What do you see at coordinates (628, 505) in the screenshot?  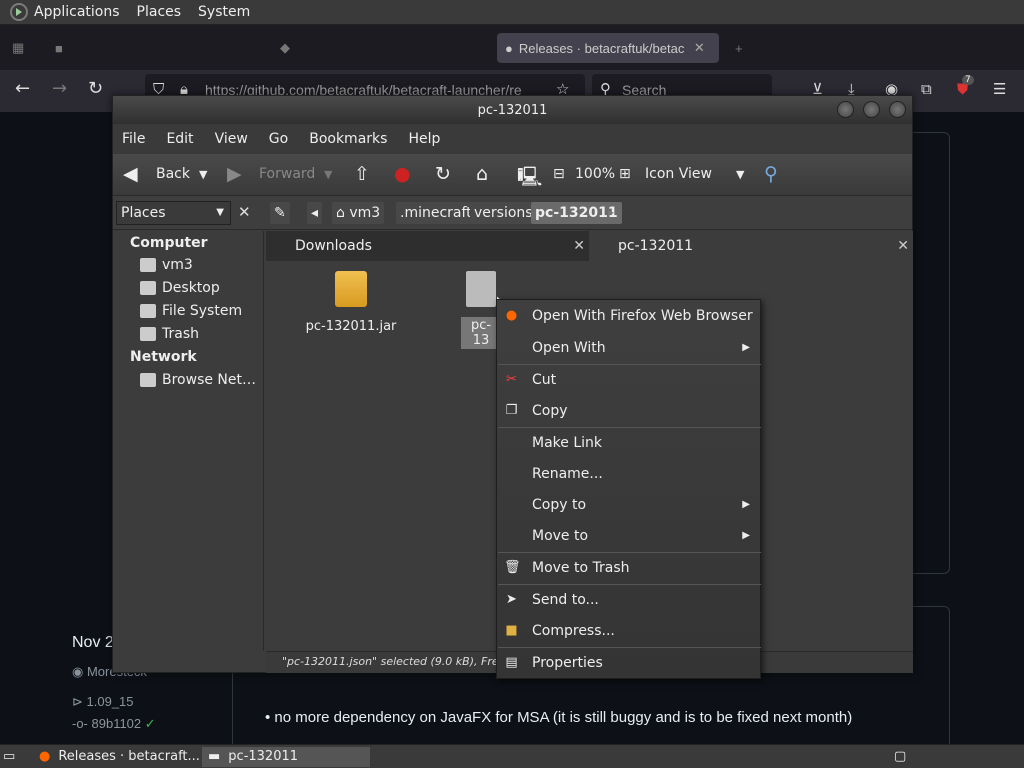 I see `menu-item-copy-to: Copy to ▶` at bounding box center [628, 505].